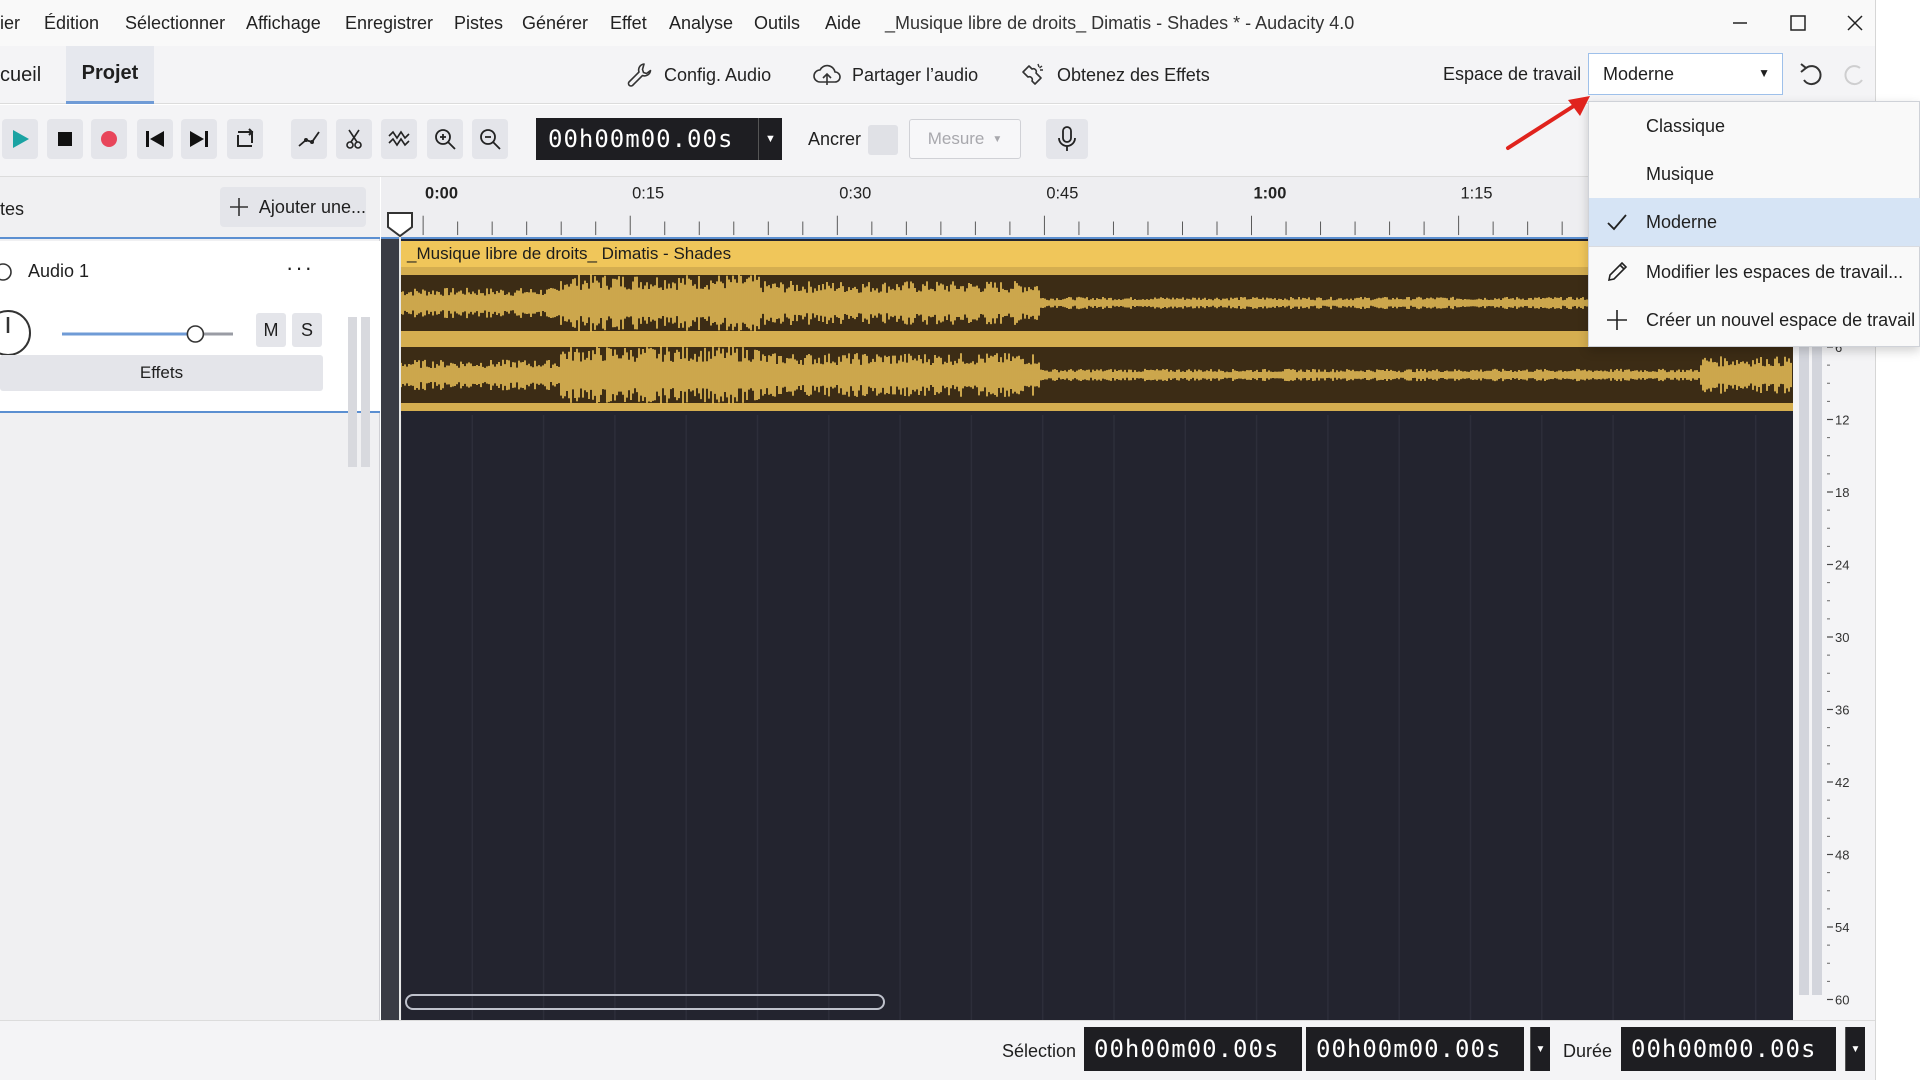 The width and height of the screenshot is (1920, 1080). What do you see at coordinates (628, 23) in the screenshot?
I see `menu-effect: Effet` at bounding box center [628, 23].